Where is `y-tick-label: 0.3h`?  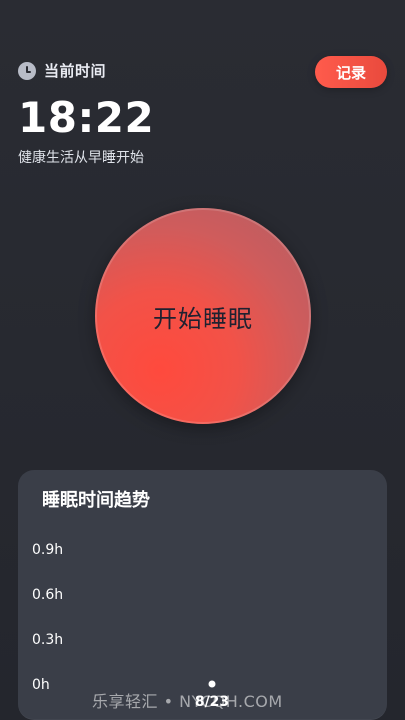
y-tick-label: 0.3h is located at coordinates (47, 640).